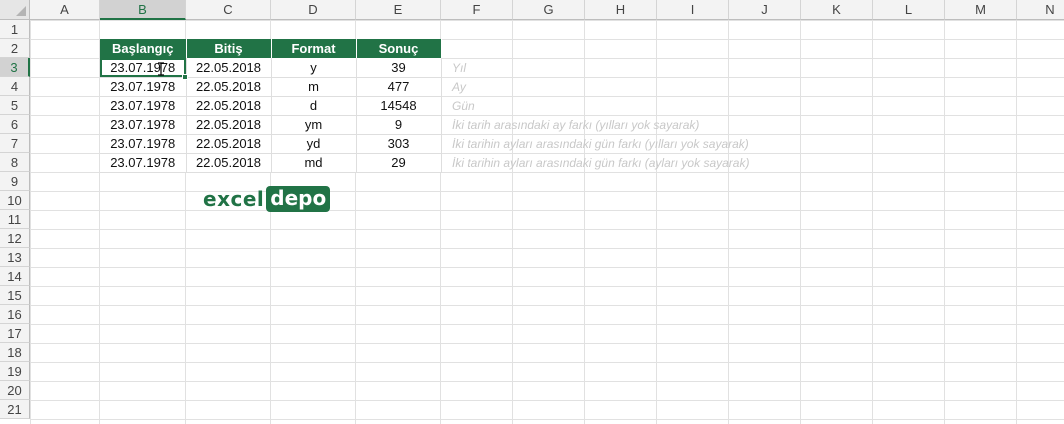  What do you see at coordinates (15, 314) in the screenshot?
I see `row-header: 16` at bounding box center [15, 314].